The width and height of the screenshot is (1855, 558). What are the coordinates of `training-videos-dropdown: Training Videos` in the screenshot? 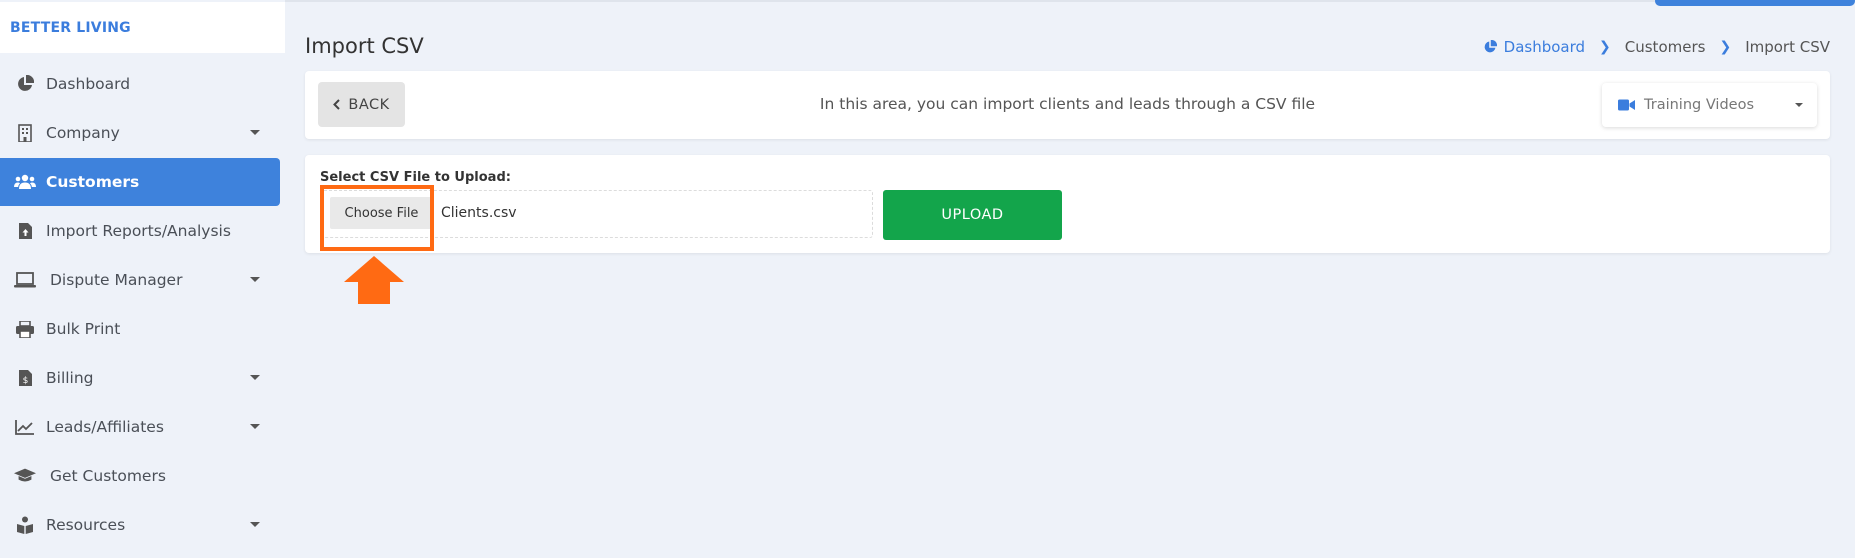 It's located at (1709, 105).